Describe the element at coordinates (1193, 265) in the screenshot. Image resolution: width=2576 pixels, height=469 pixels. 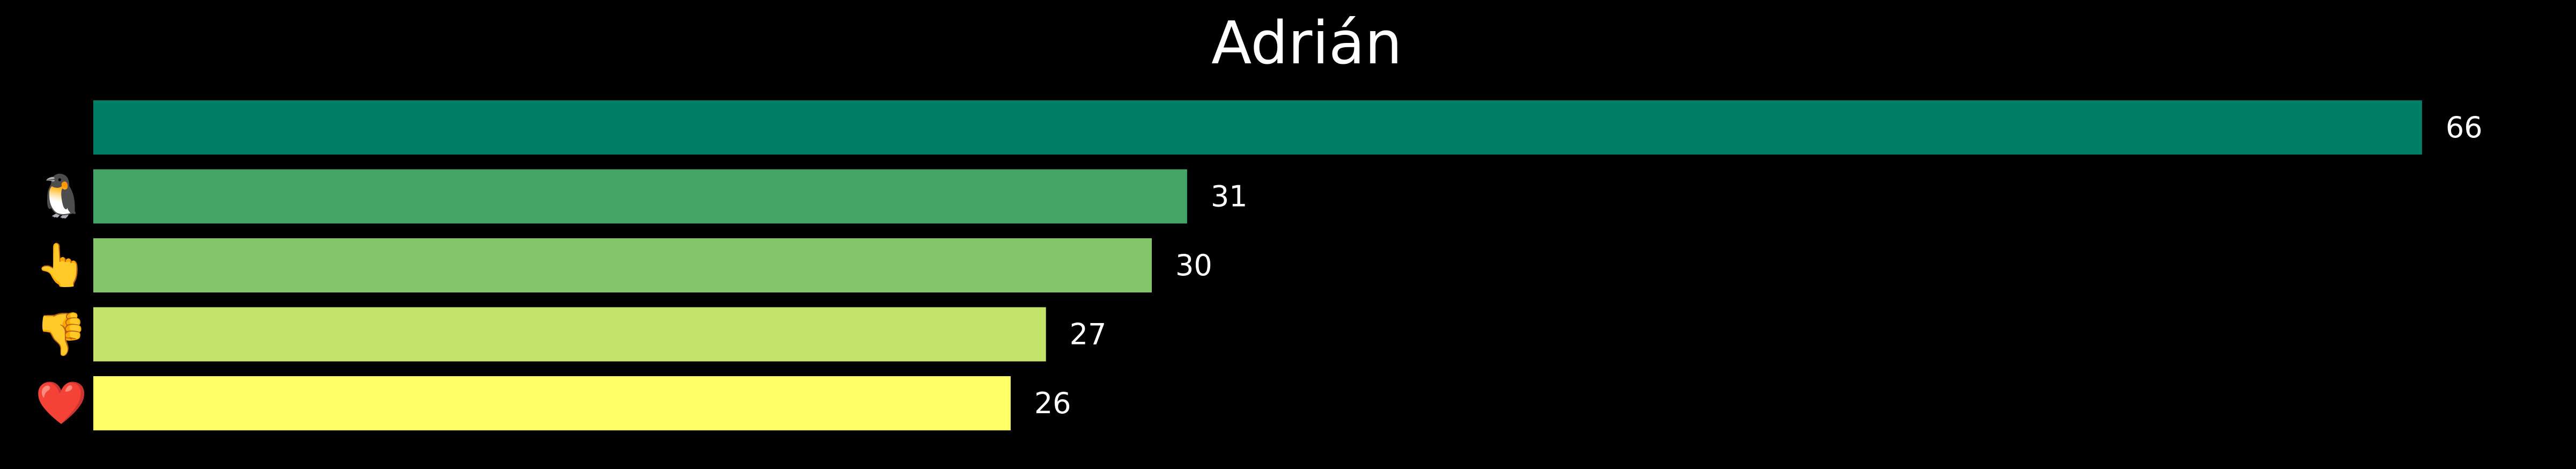
I see `value-label: 30` at that location.